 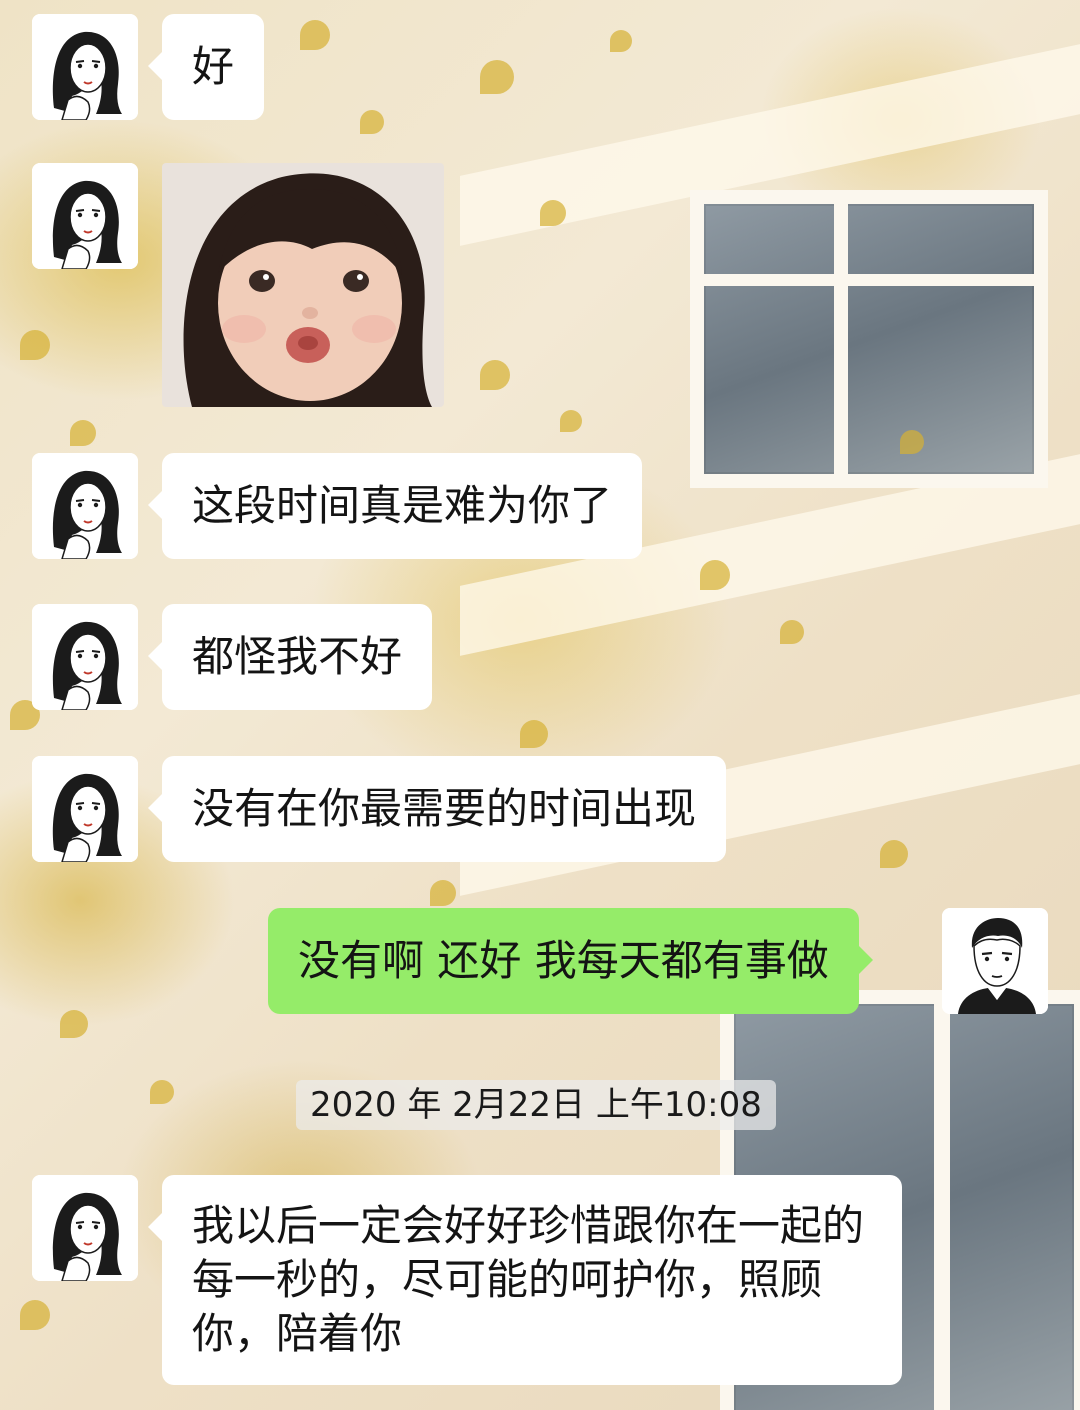 I want to click on message-row: 没有啊 还好 我每天都有事做, so click(x=540, y=961).